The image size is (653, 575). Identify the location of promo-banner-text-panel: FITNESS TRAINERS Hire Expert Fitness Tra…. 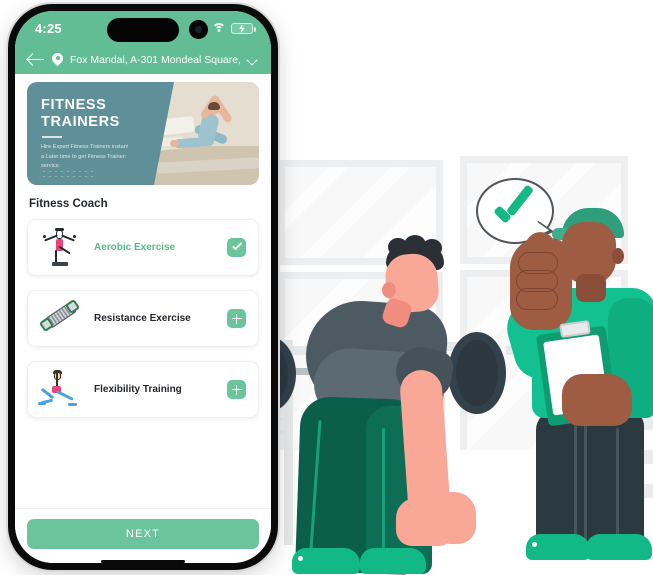
(87, 133).